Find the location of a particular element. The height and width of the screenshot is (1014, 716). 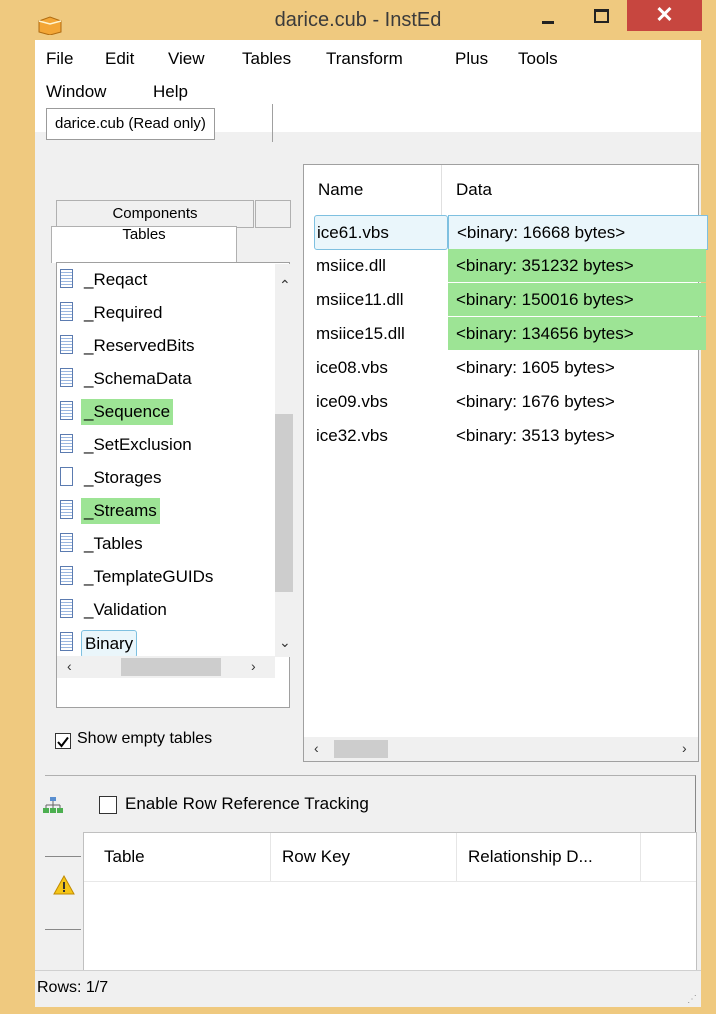

list-item-label: _ReservedBits is located at coordinates (139, 345).